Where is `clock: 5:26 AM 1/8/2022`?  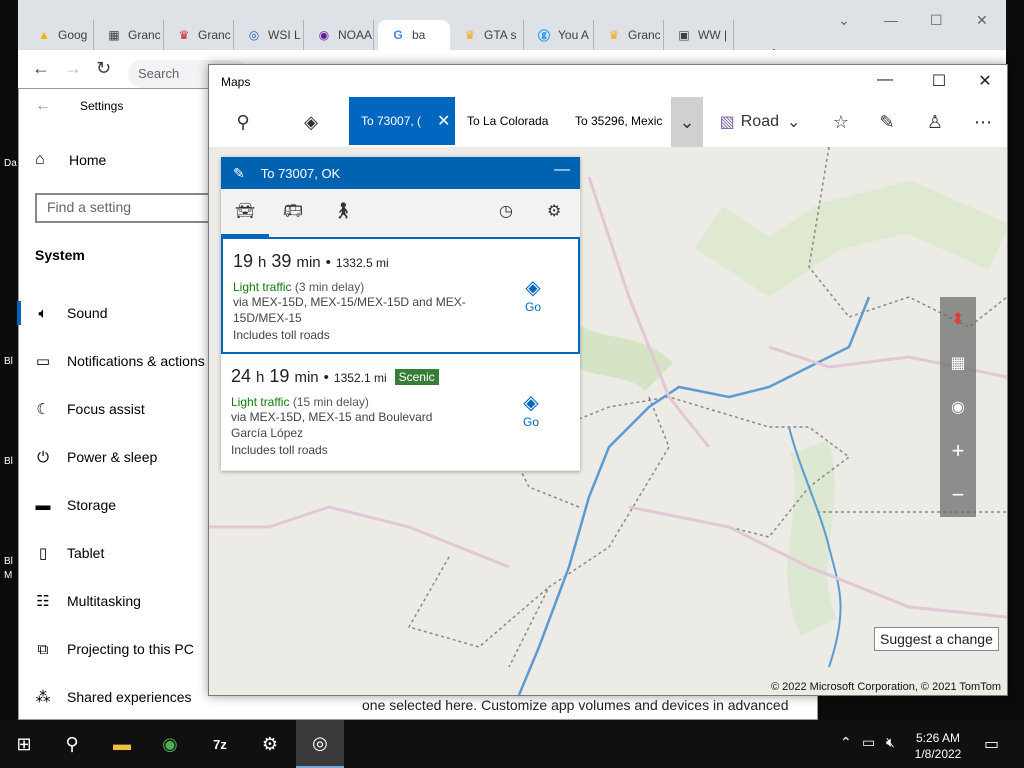
clock: 5:26 AM 1/8/2022 is located at coordinates (938, 746).